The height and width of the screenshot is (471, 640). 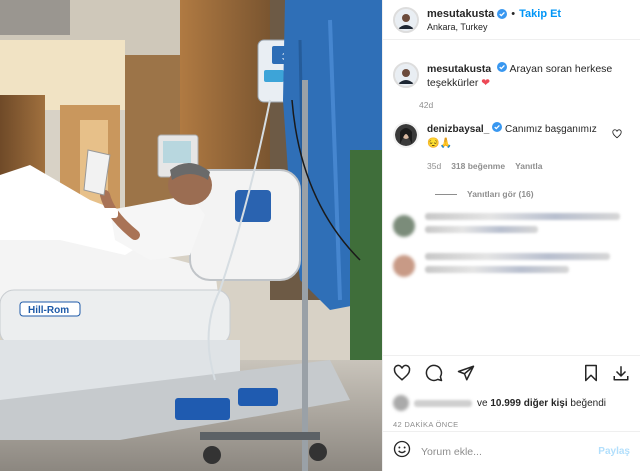 What do you see at coordinates (460, 14) in the screenshot?
I see `author-username: mesutakusta` at bounding box center [460, 14].